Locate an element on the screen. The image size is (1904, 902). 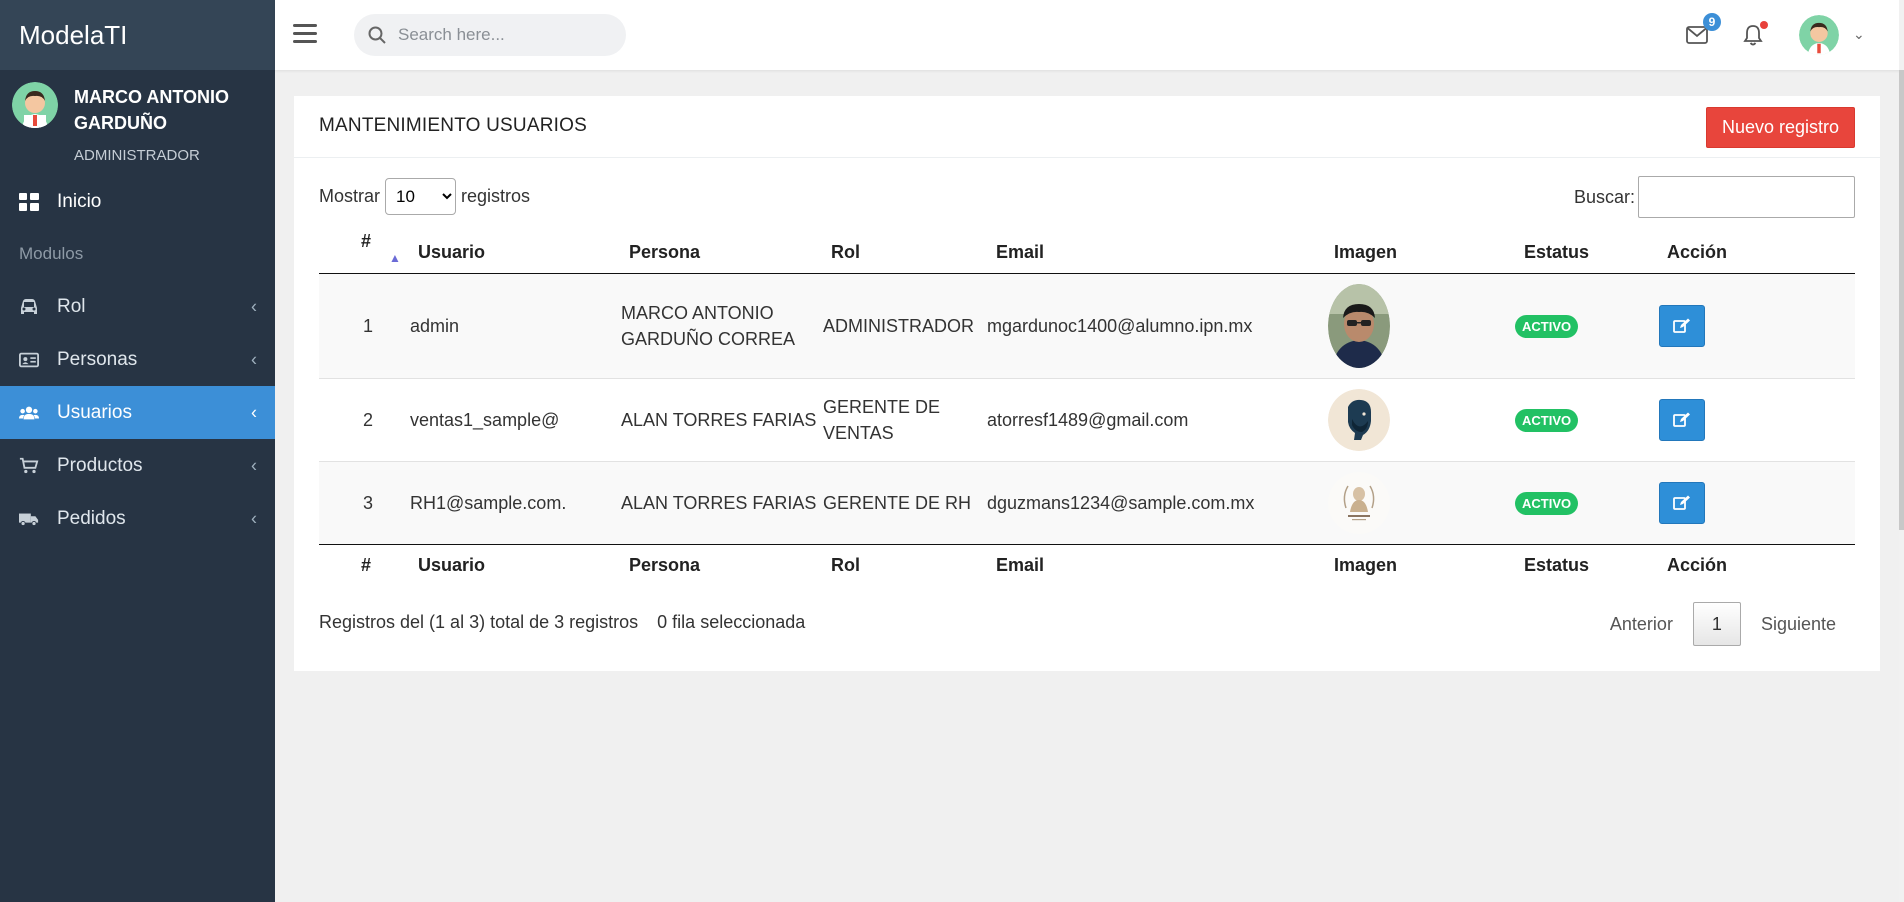
search-box is located at coordinates (490, 35).